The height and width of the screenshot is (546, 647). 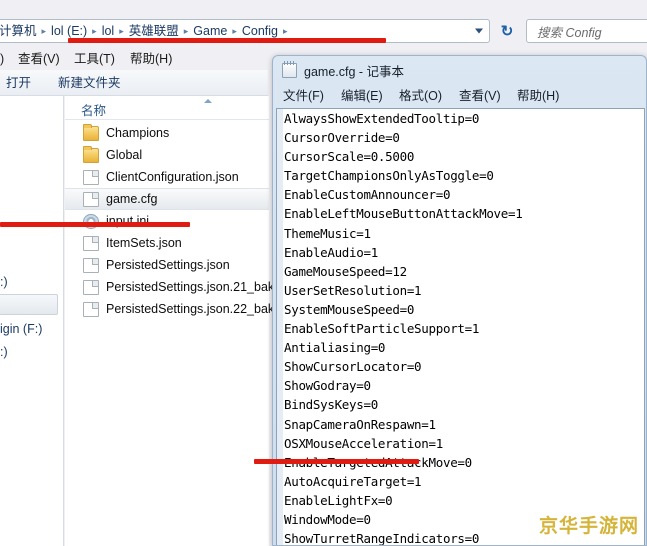 I want to click on table-row: input.ini, so click(x=167, y=221).